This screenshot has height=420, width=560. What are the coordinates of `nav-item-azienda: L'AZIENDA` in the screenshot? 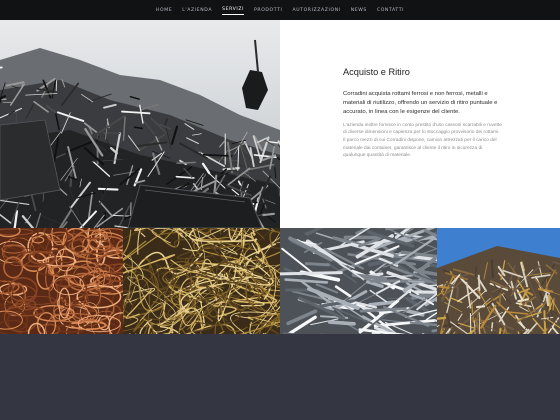 It's located at (197, 10).